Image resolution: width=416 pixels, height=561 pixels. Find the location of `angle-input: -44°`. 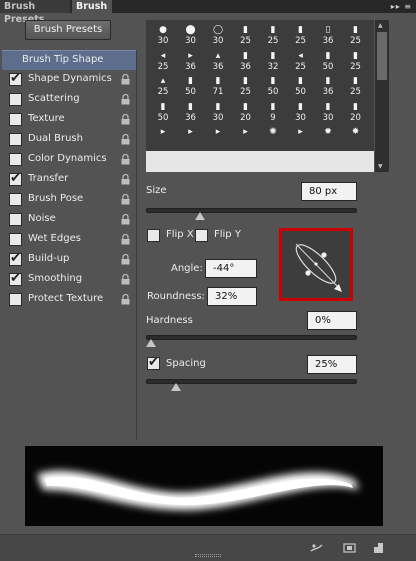

angle-input: -44° is located at coordinates (231, 268).